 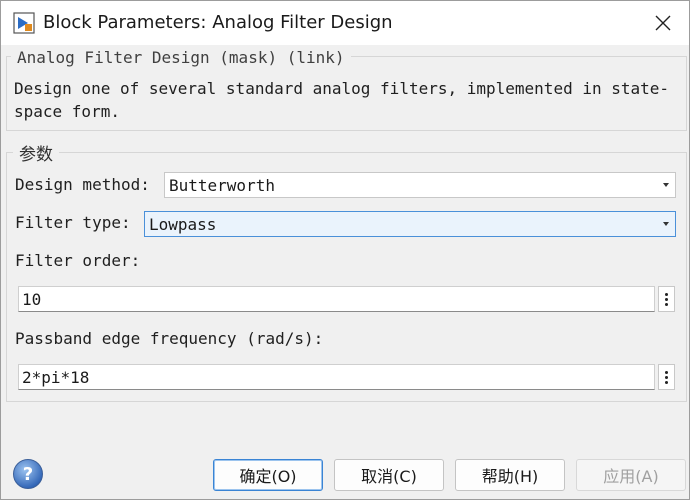 I want to click on passband-edge-value: 2*pi*18, so click(x=56, y=377).